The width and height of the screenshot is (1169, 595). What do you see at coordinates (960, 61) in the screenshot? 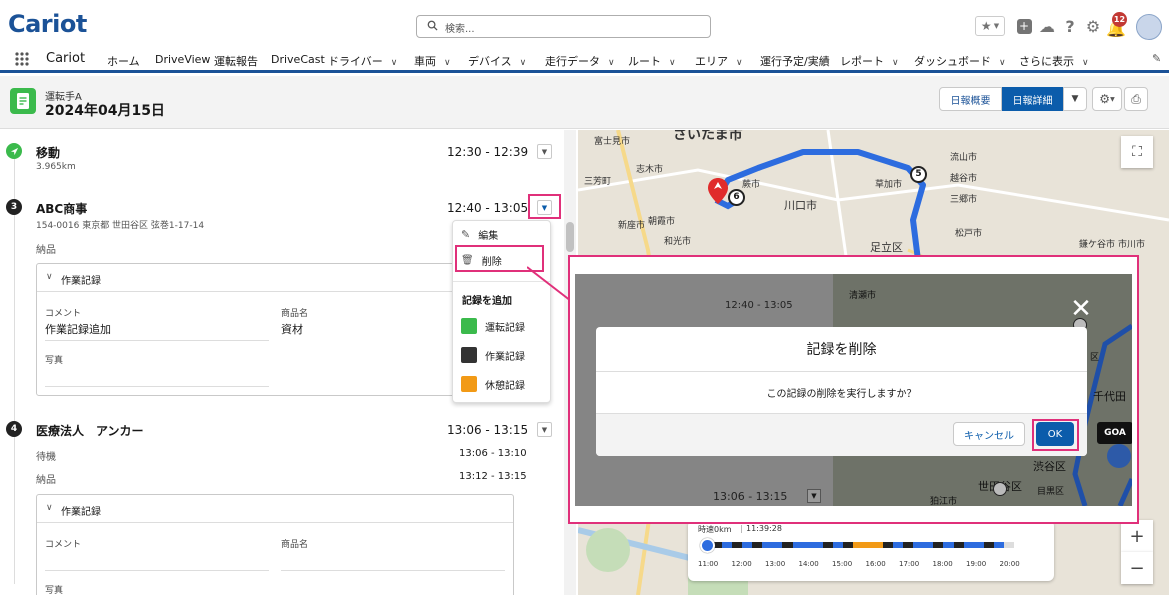
I see `nav-item: ダッシュボード ∨` at bounding box center [960, 61].